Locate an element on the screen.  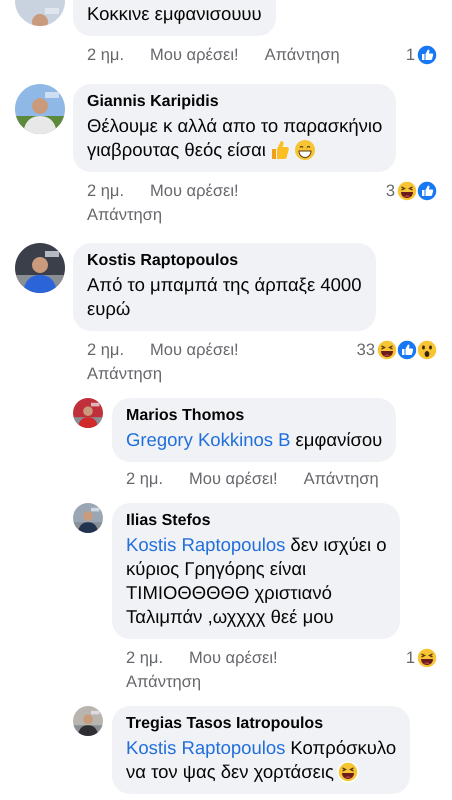
comment-text: γιαβρουτας θεός είσαι is located at coordinates (176, 150).